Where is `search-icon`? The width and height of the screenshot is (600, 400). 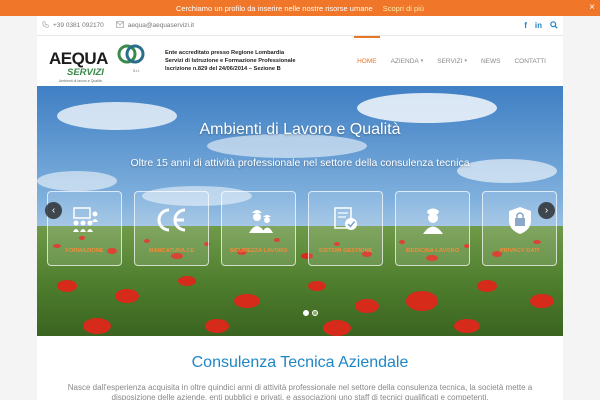 search-icon is located at coordinates (554, 25).